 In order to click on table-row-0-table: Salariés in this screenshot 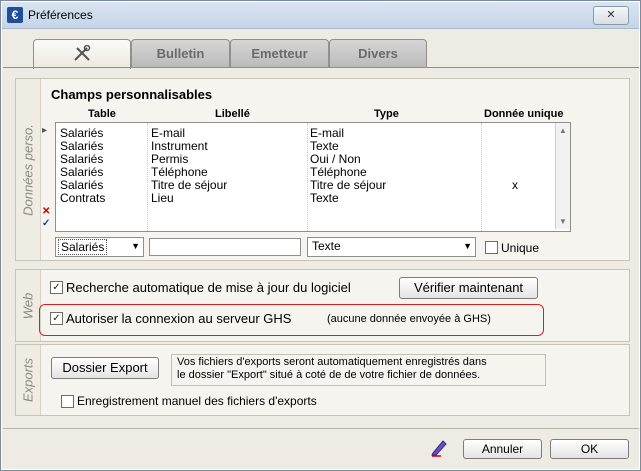, I will do `click(82, 133)`.